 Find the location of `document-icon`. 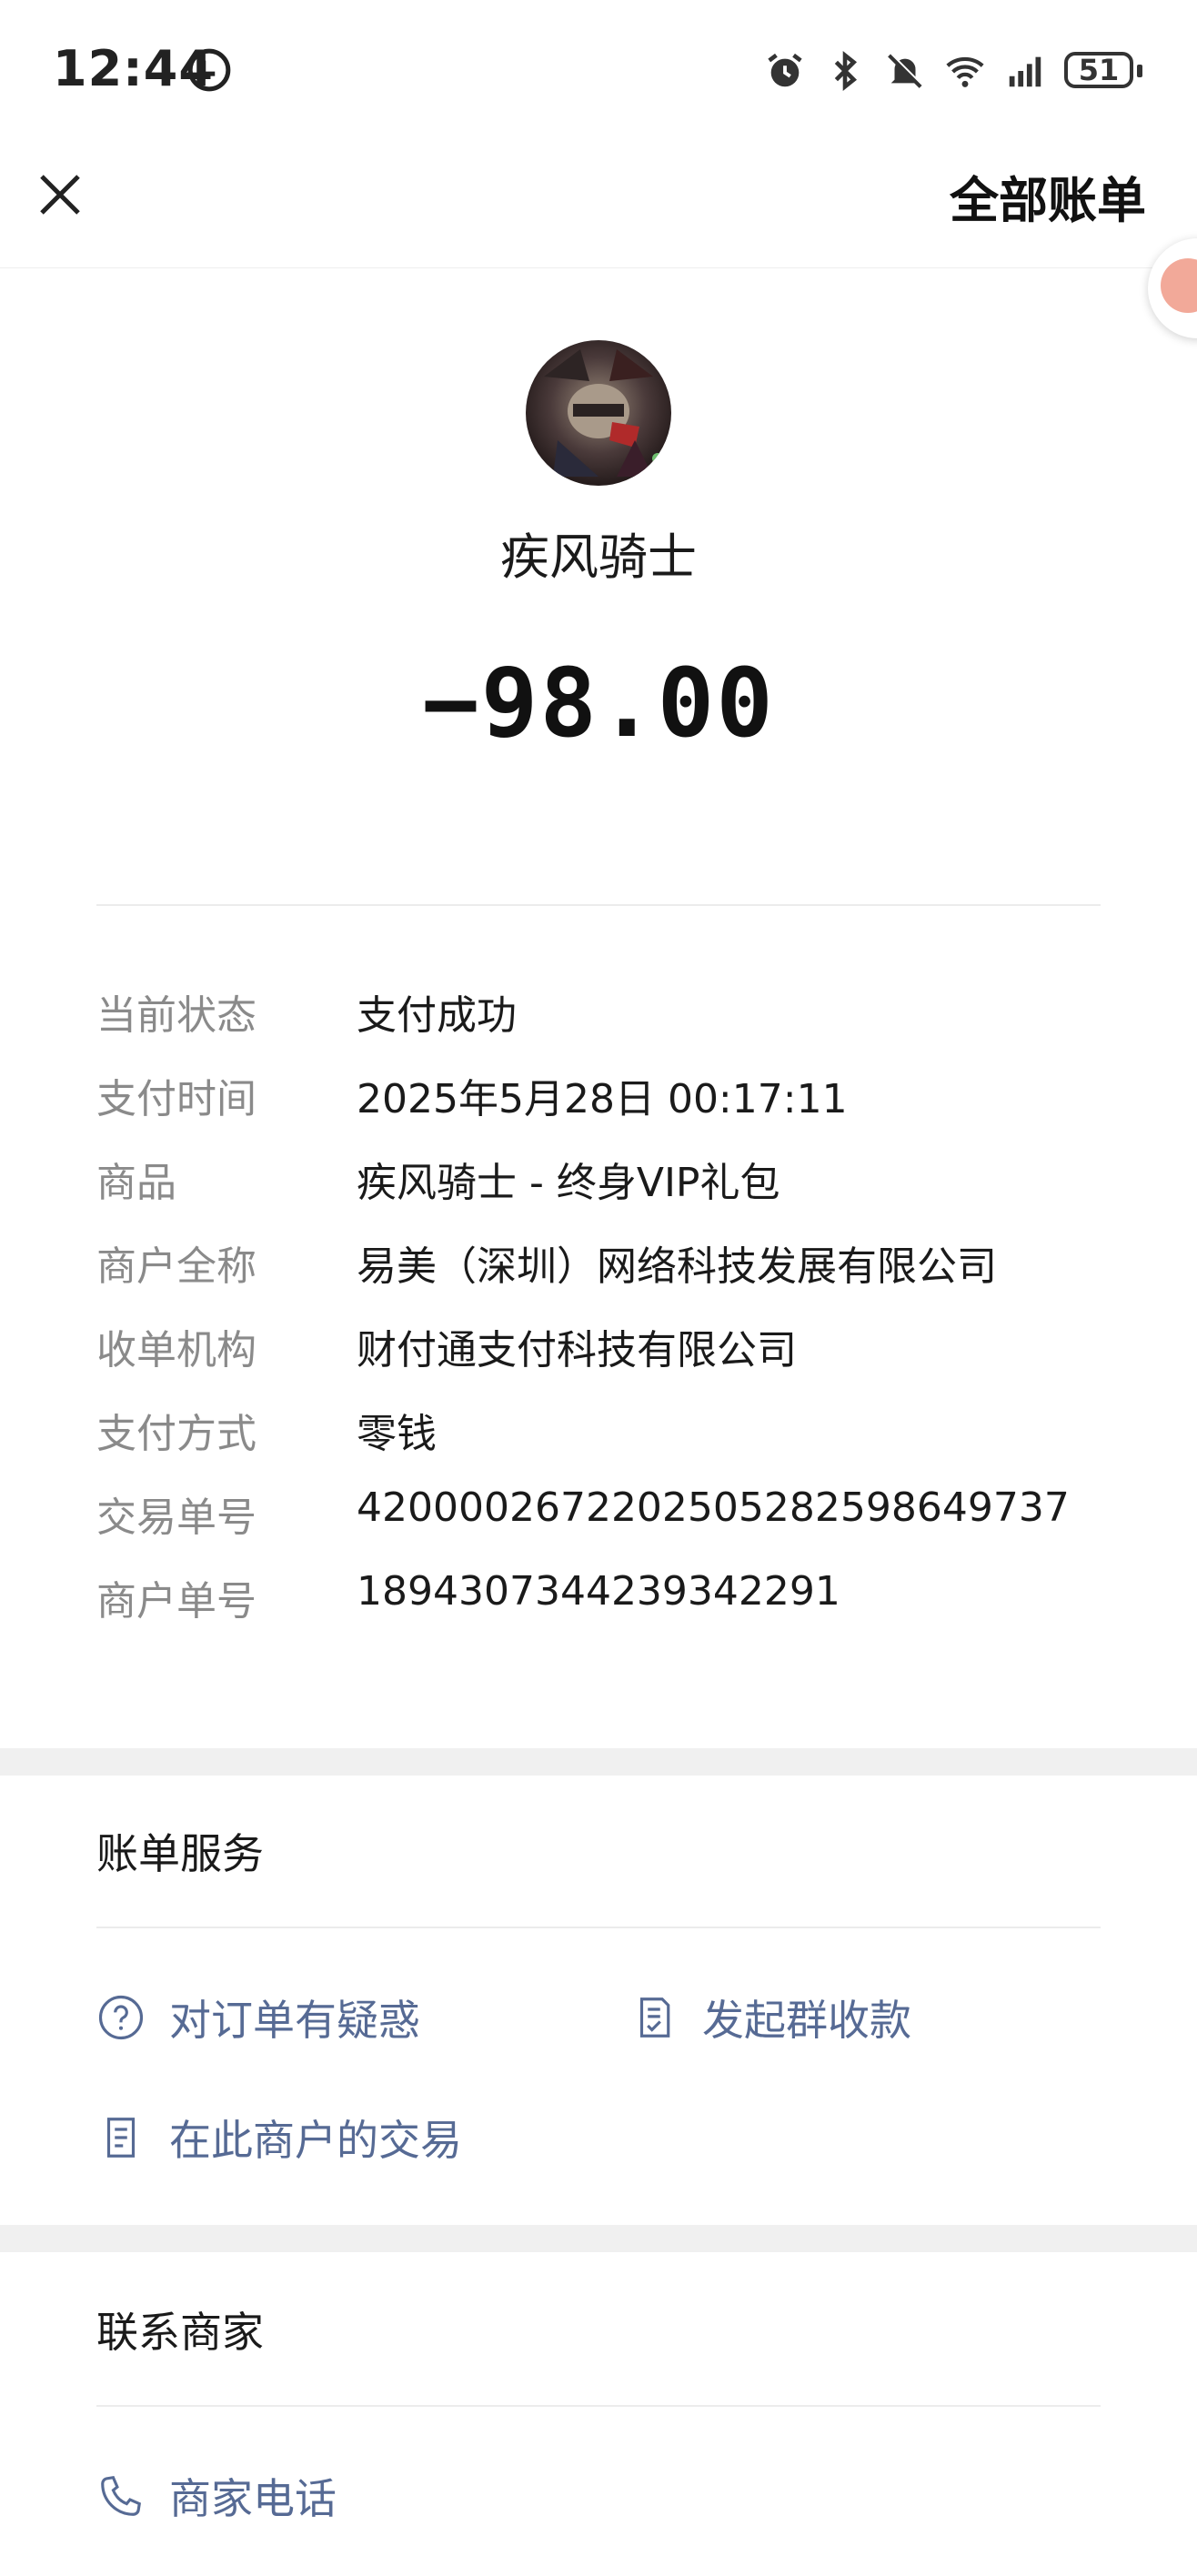

document-icon is located at coordinates (121, 2138).